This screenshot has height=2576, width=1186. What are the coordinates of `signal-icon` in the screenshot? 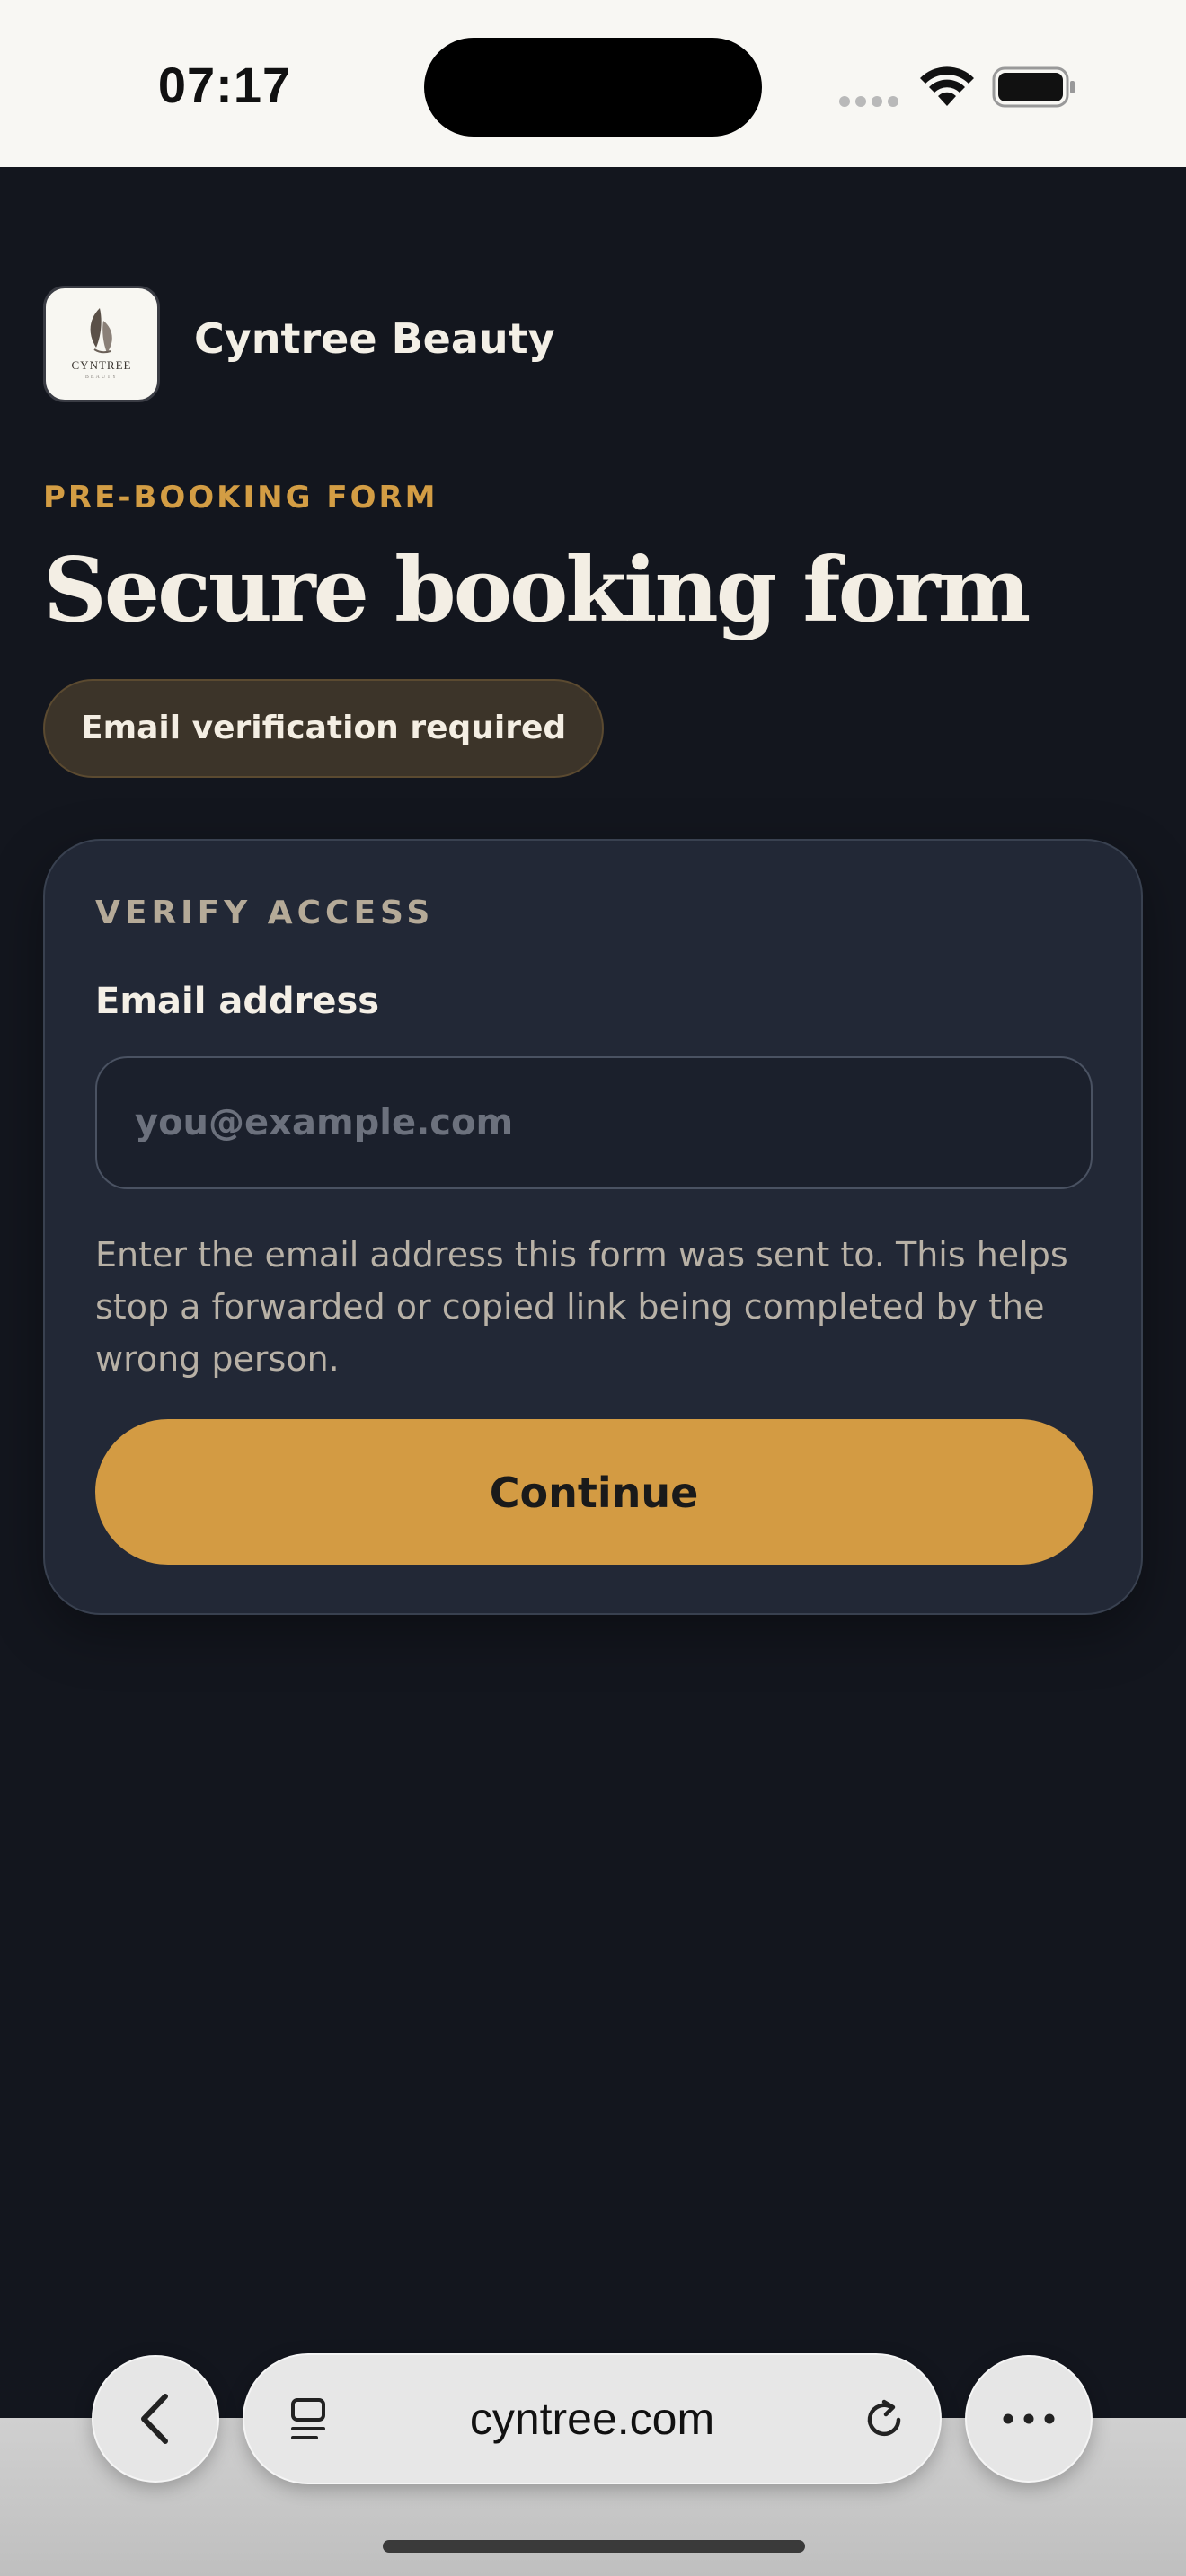 It's located at (871, 101).